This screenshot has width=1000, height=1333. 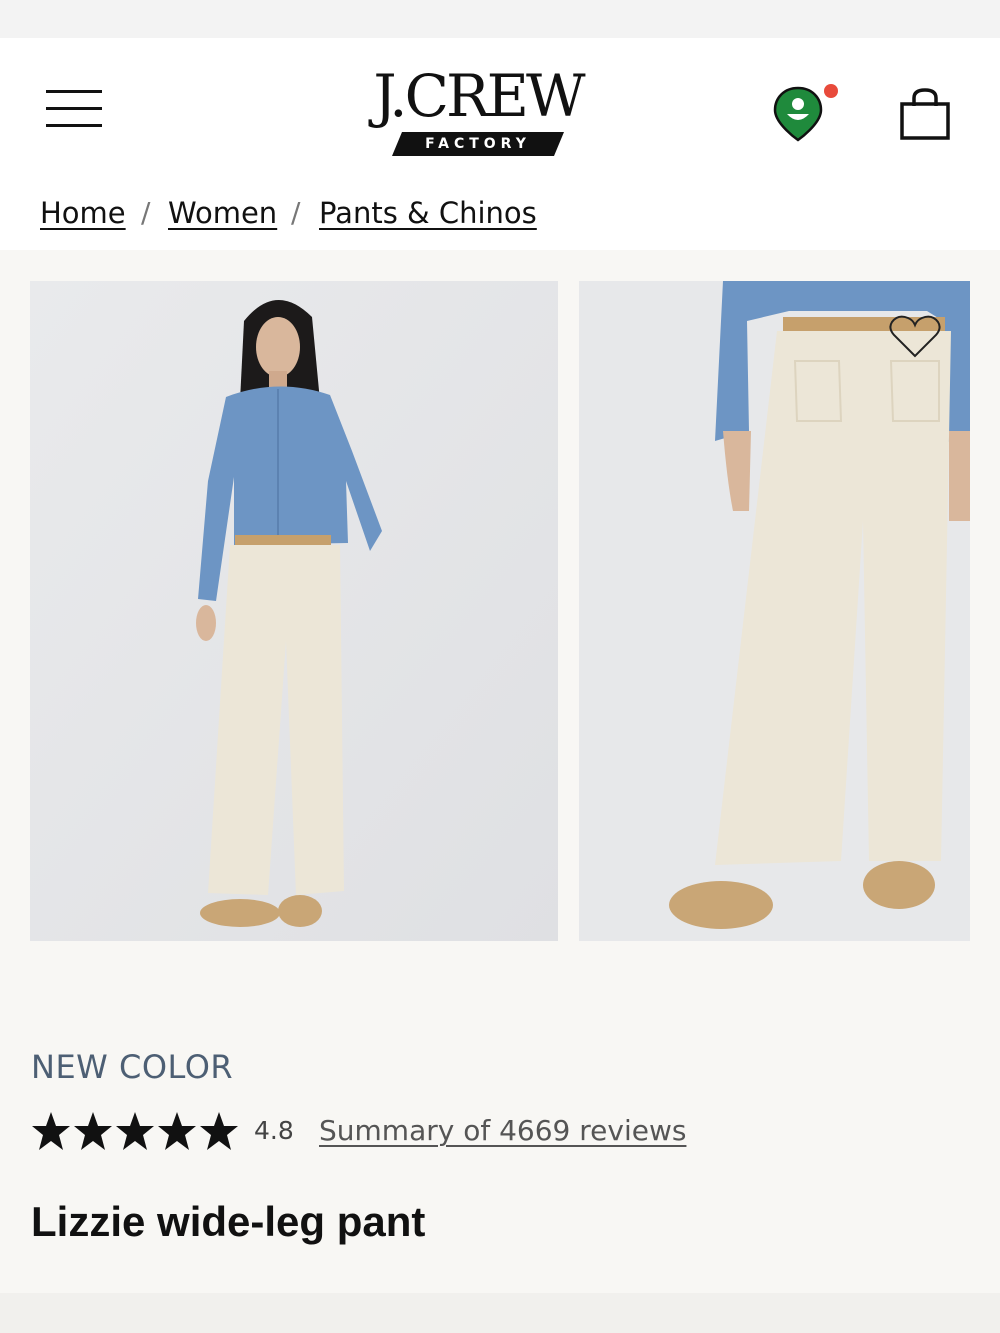 I want to click on heart-icon, so click(x=915, y=336).